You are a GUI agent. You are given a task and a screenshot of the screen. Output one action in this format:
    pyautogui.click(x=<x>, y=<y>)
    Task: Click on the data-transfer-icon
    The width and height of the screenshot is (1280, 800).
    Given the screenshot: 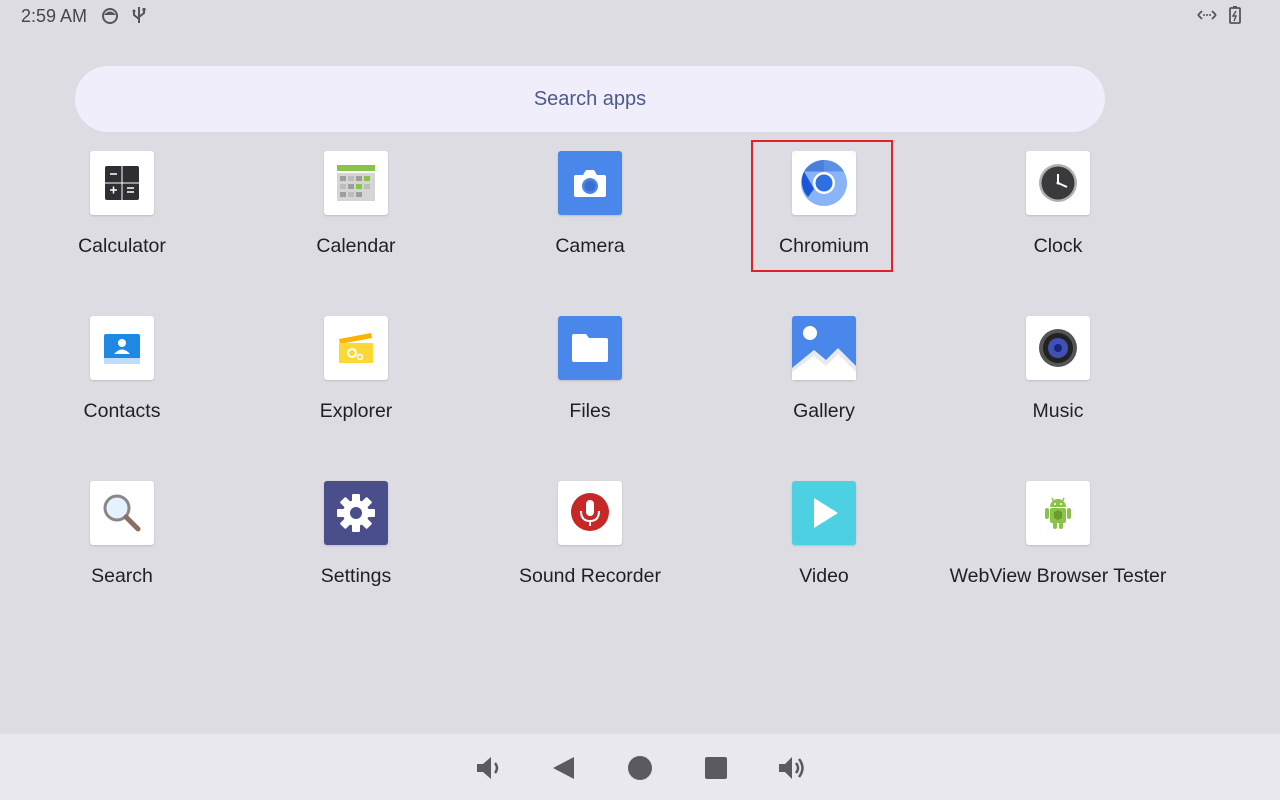 What is the action you would take?
    pyautogui.click(x=1207, y=17)
    